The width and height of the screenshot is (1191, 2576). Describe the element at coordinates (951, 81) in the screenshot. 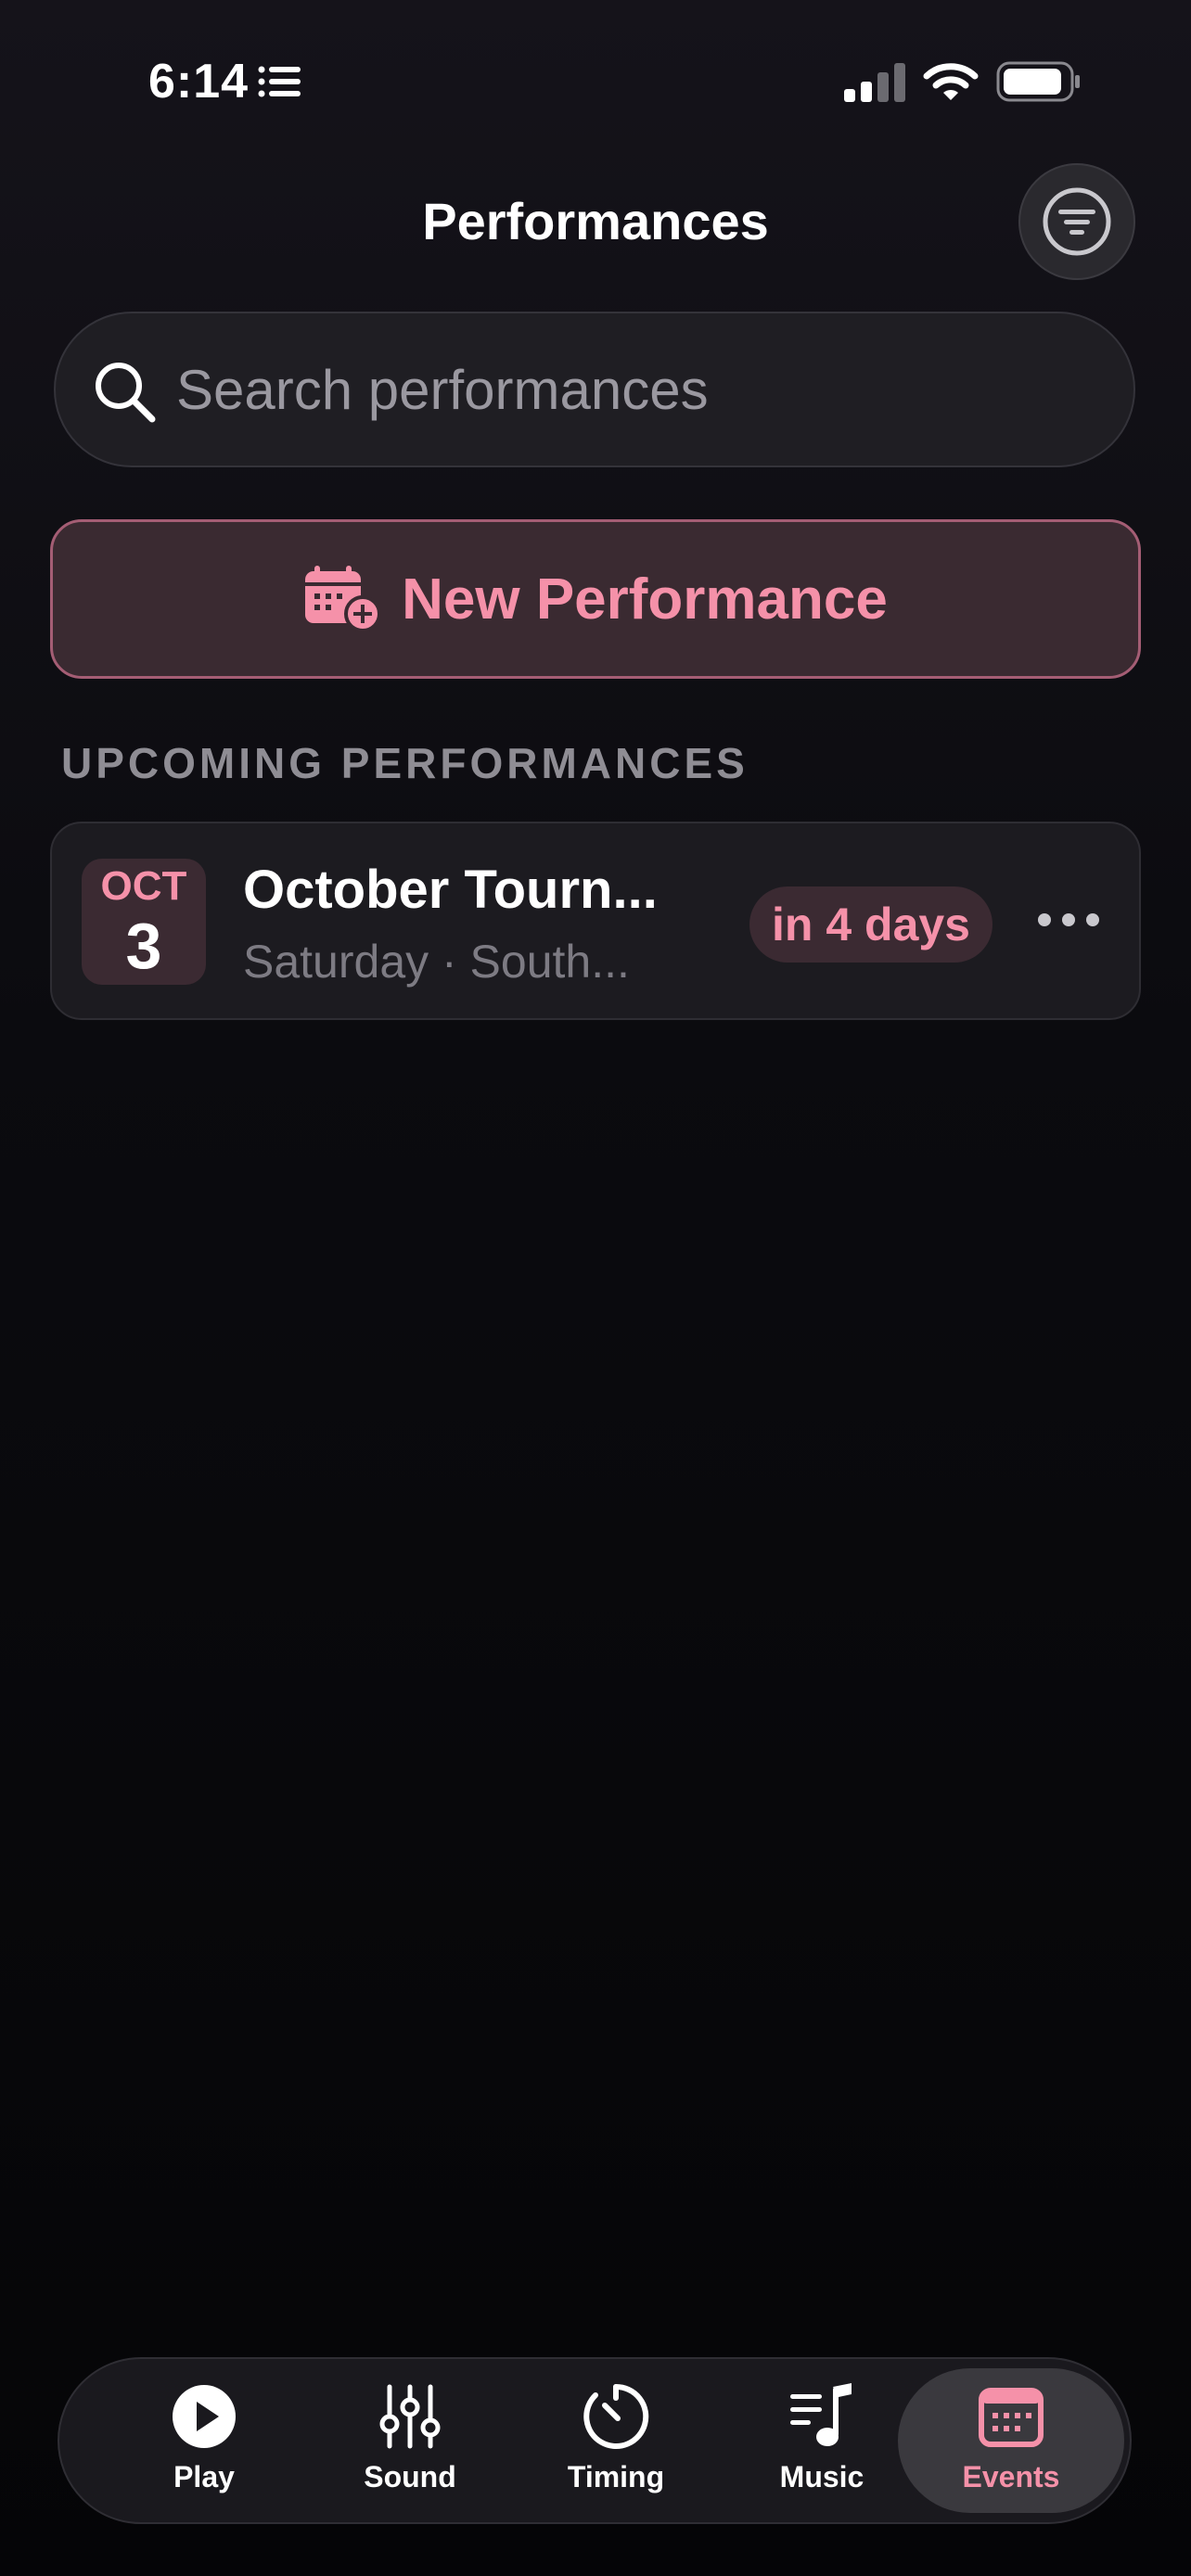

I see `wifi-icon` at that location.